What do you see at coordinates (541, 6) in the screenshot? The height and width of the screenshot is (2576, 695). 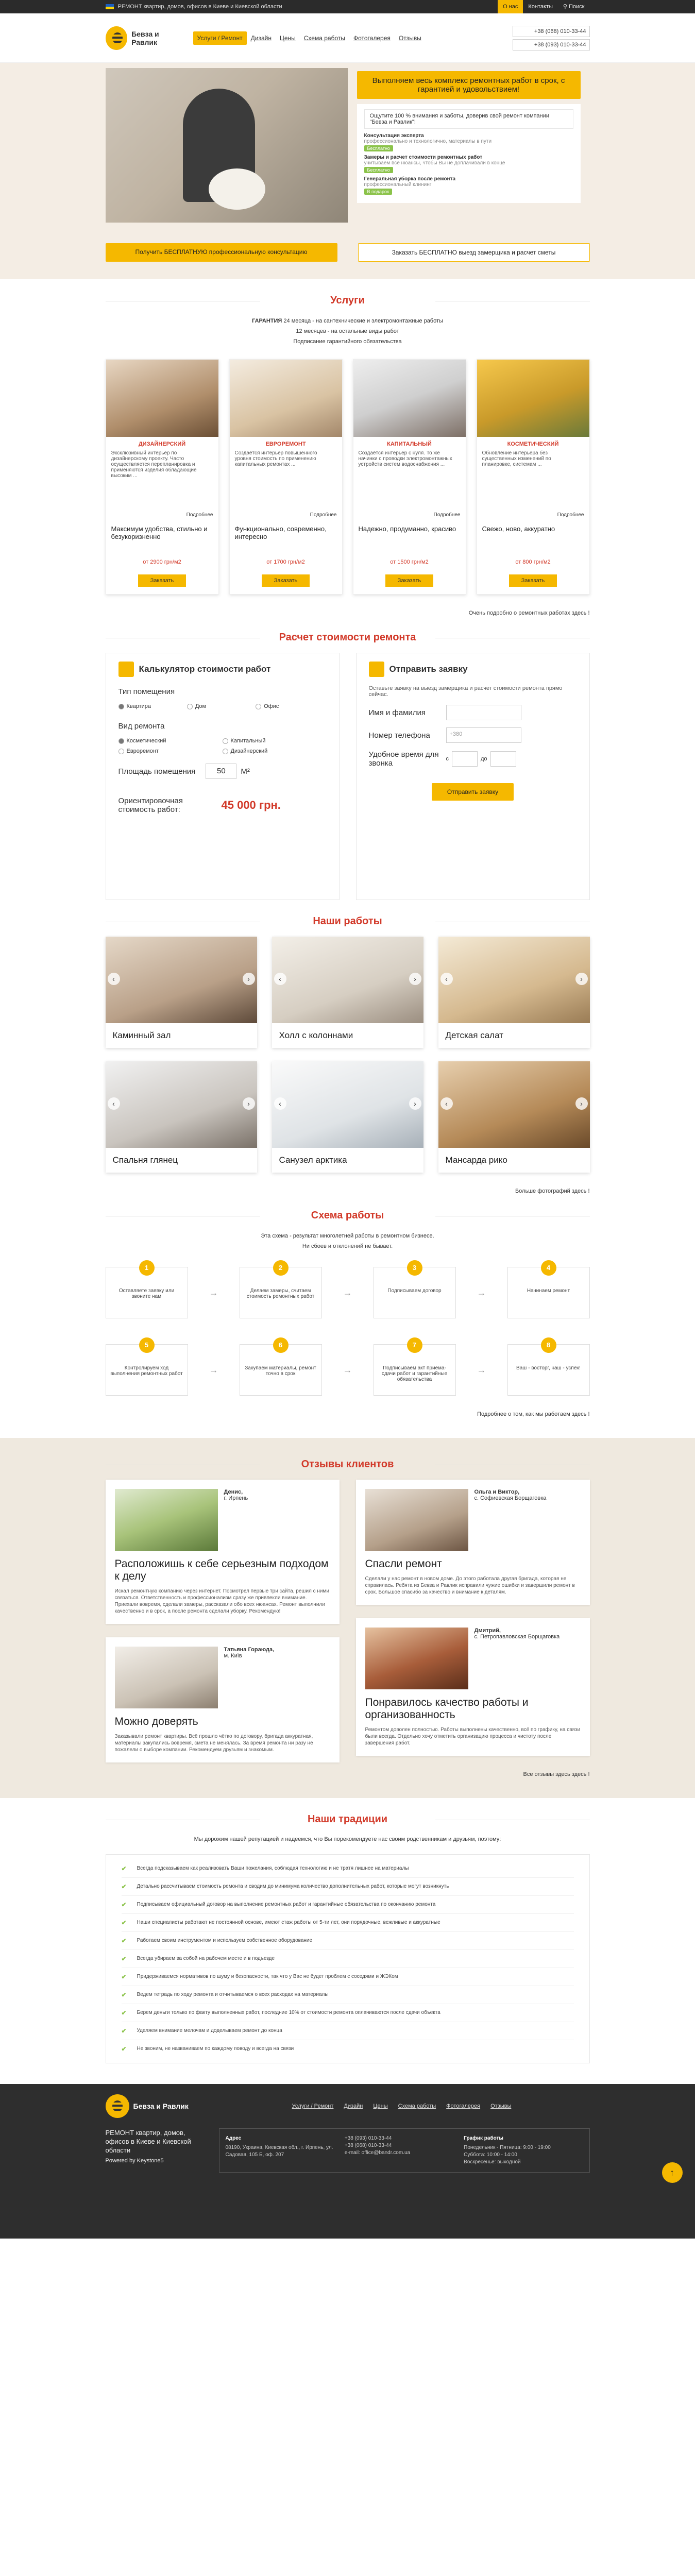 I see `topbar-link-contacts: Контакты` at bounding box center [541, 6].